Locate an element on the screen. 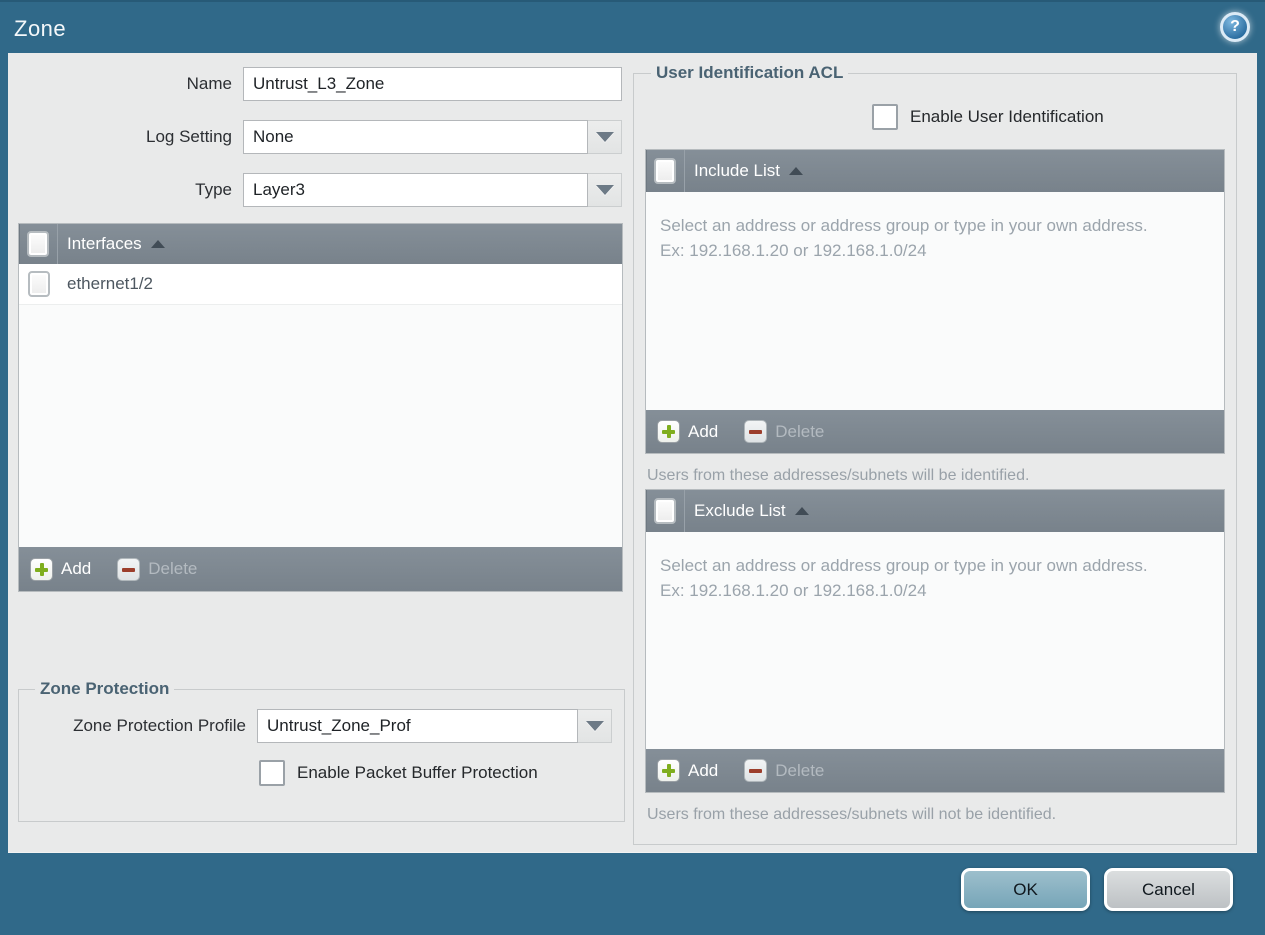 Image resolution: width=1265 pixels, height=935 pixels. log-setting-combo is located at coordinates (432, 137).